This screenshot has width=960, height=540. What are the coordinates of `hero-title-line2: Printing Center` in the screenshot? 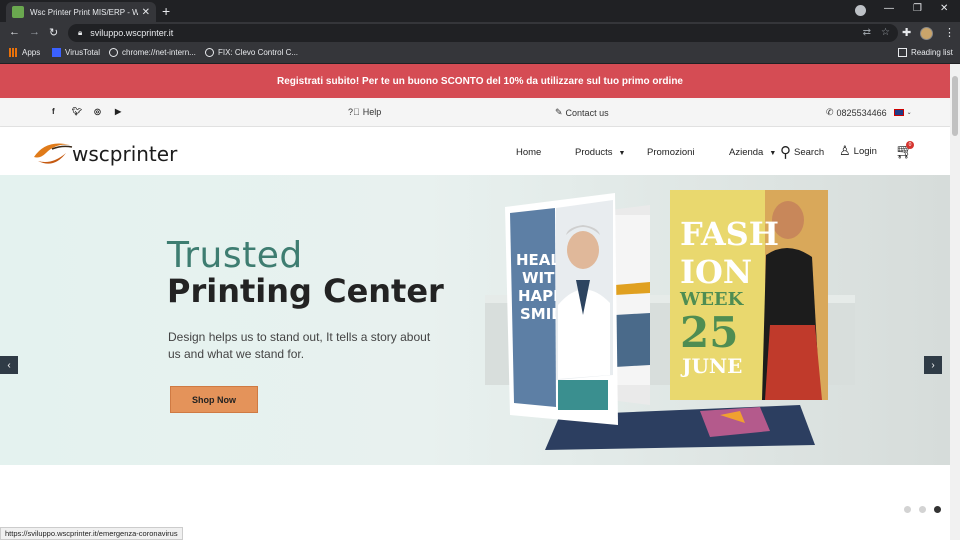 It's located at (305, 291).